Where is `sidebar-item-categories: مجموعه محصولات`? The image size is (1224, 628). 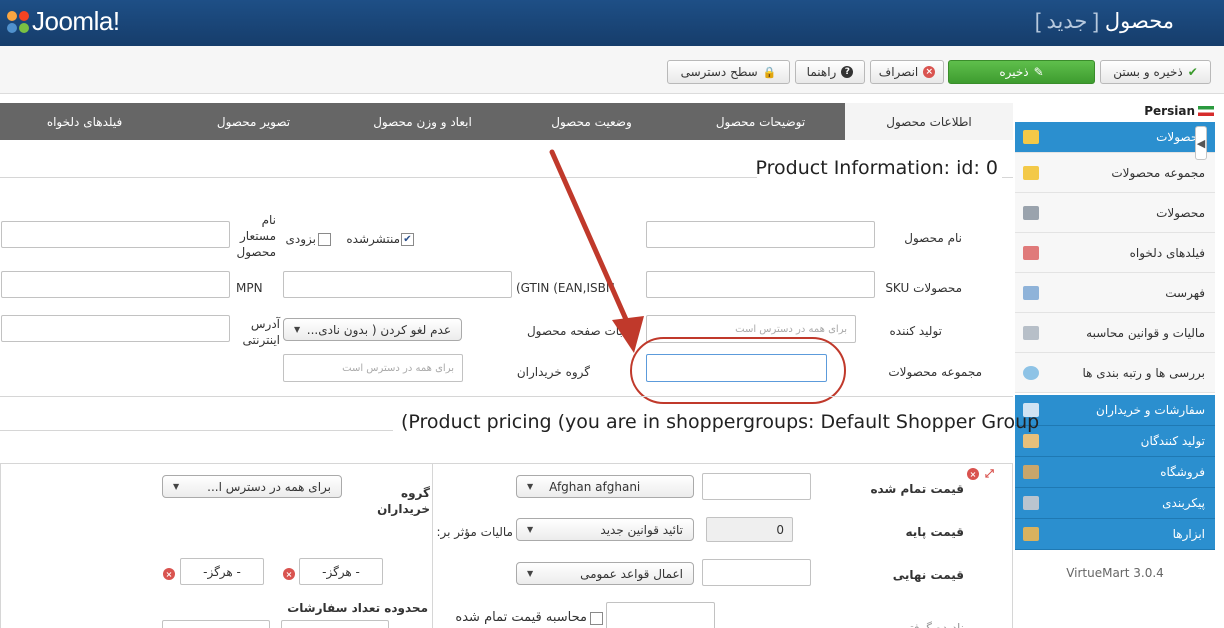
sidebar-item-categories: مجموعه محصولات is located at coordinates (1115, 173).